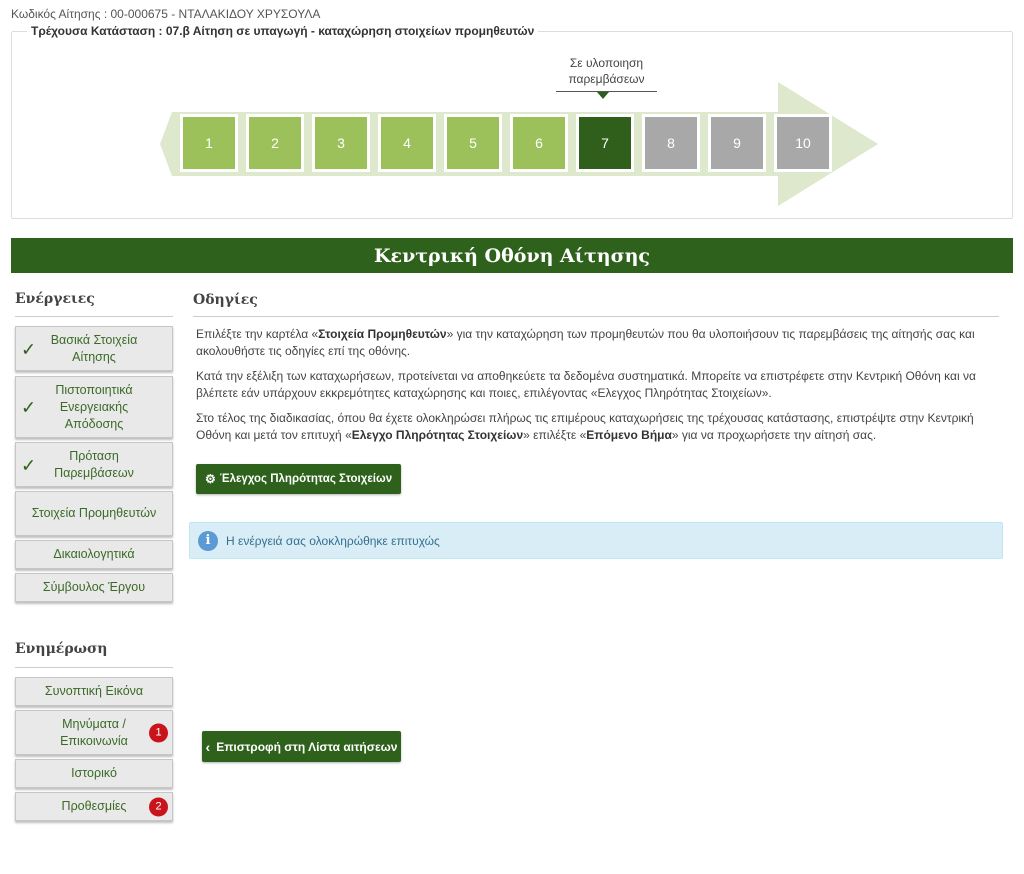 This screenshot has width=1024, height=874. I want to click on sidebar-item-label: Πρόταση Παρεμβάσεων, so click(94, 464).